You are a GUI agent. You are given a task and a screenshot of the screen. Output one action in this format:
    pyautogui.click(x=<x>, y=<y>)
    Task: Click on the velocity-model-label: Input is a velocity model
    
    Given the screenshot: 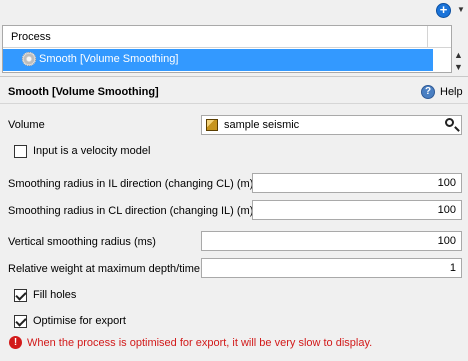 What is the action you would take?
    pyautogui.click(x=92, y=151)
    